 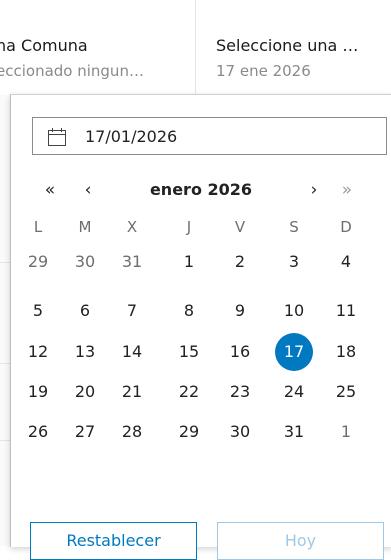 I want to click on calendar-day: 24, so click(x=294, y=392).